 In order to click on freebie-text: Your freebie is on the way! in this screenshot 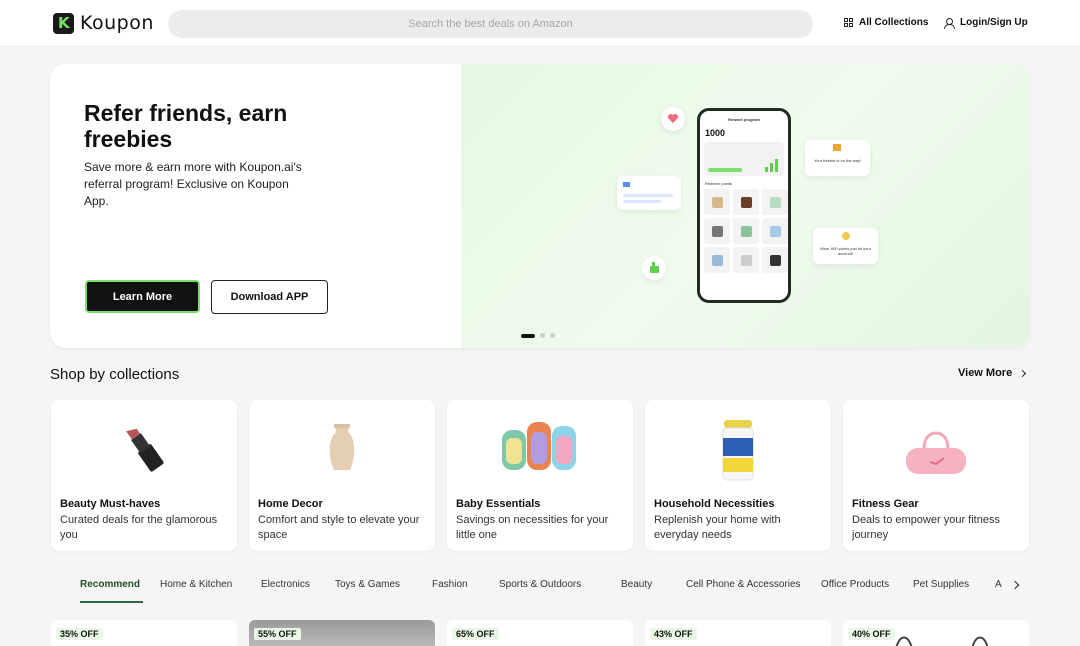, I will do `click(837, 160)`.